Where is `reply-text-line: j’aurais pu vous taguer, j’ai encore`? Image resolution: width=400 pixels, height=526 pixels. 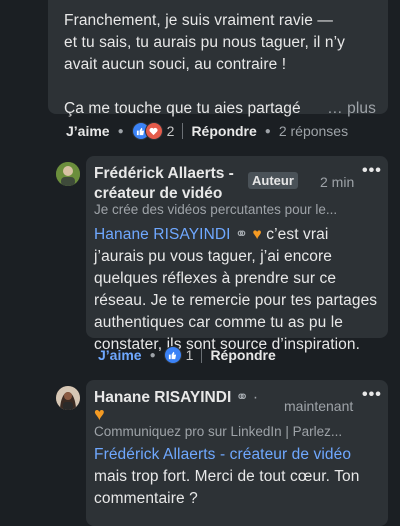
reply-text-line: j’aurais pu vous taguer, j’ai encore is located at coordinates (213, 256).